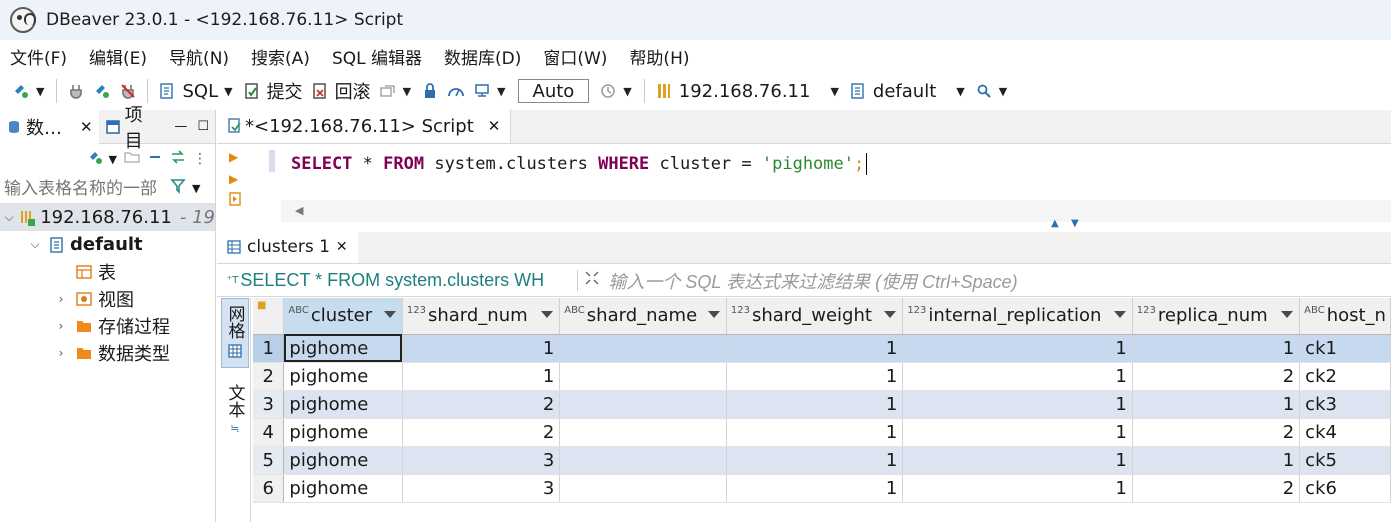 The height and width of the screenshot is (522, 1391). Describe the element at coordinates (627, 91) in the screenshot. I see `history-dropdown-icon: ▼` at that location.